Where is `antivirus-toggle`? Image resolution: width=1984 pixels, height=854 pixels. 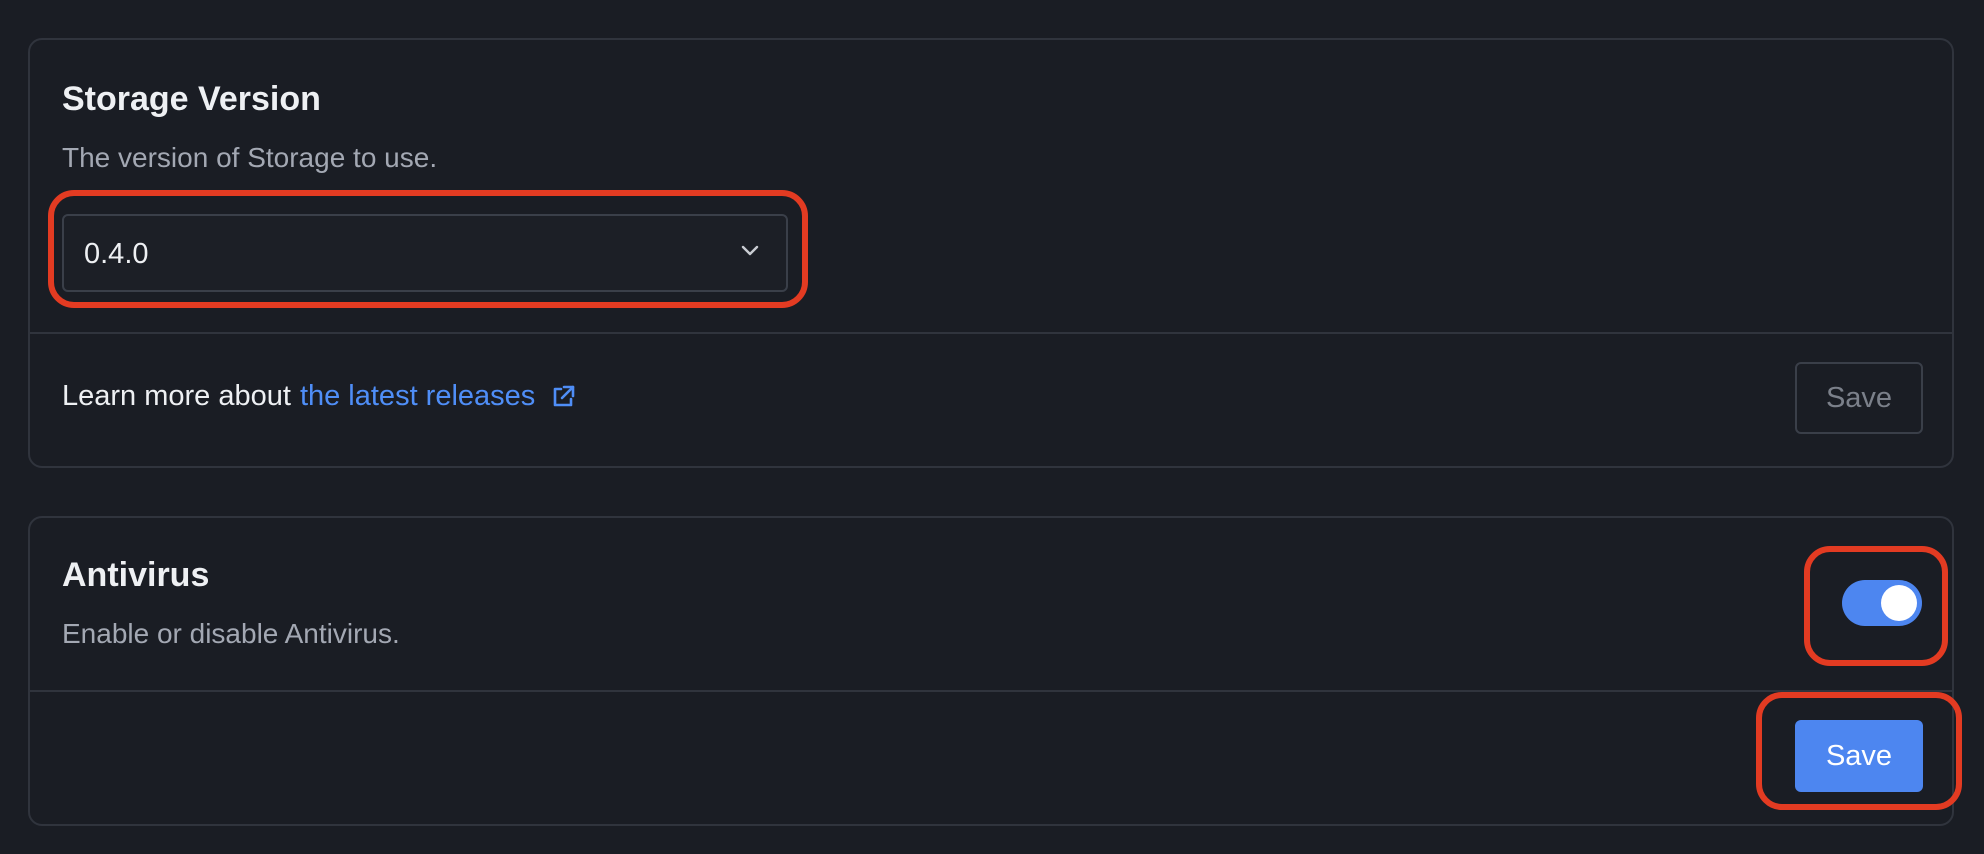 antivirus-toggle is located at coordinates (1882, 603).